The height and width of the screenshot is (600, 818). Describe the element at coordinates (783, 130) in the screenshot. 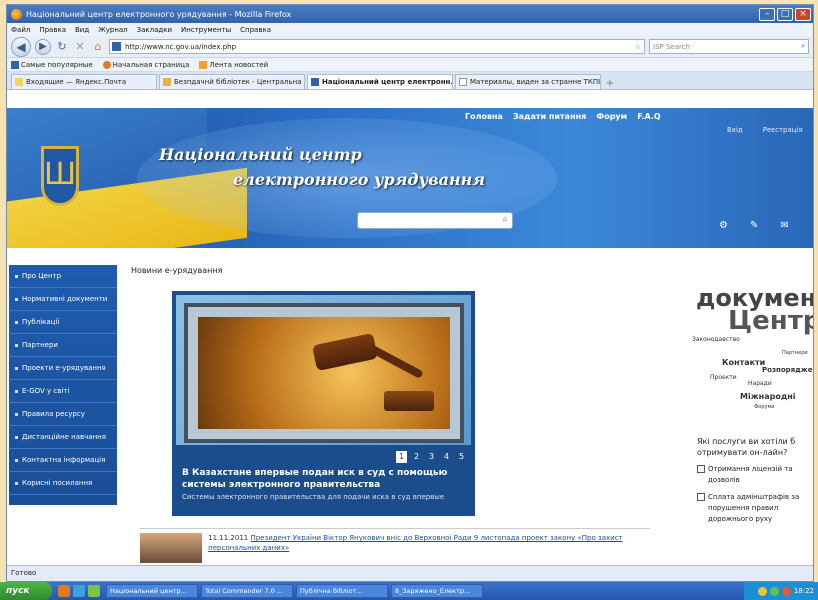

I see `register-link: Реєстрація` at that location.